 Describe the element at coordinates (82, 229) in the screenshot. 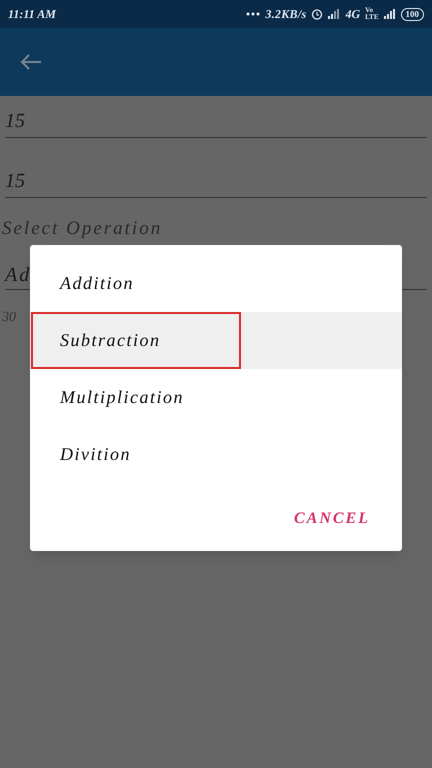

I see `select-operation-label: Select Operation` at that location.